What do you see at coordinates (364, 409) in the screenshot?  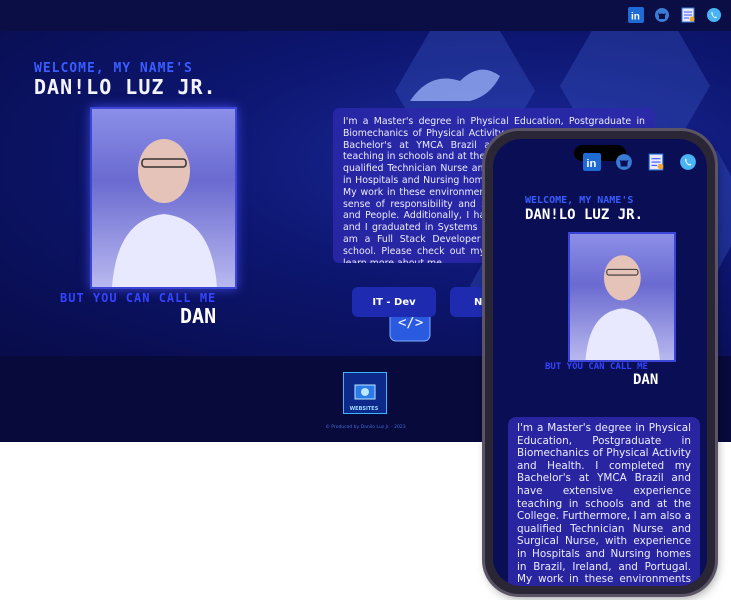 I see `websites-logo-text: WEBSITES` at bounding box center [364, 409].